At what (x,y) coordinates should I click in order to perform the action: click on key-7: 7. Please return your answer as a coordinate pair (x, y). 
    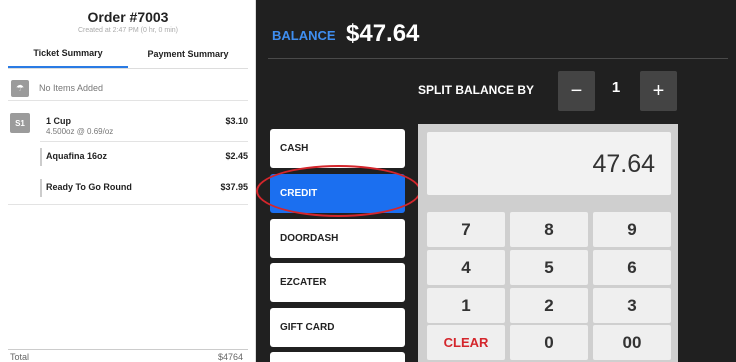
    Looking at the image, I should click on (466, 229).